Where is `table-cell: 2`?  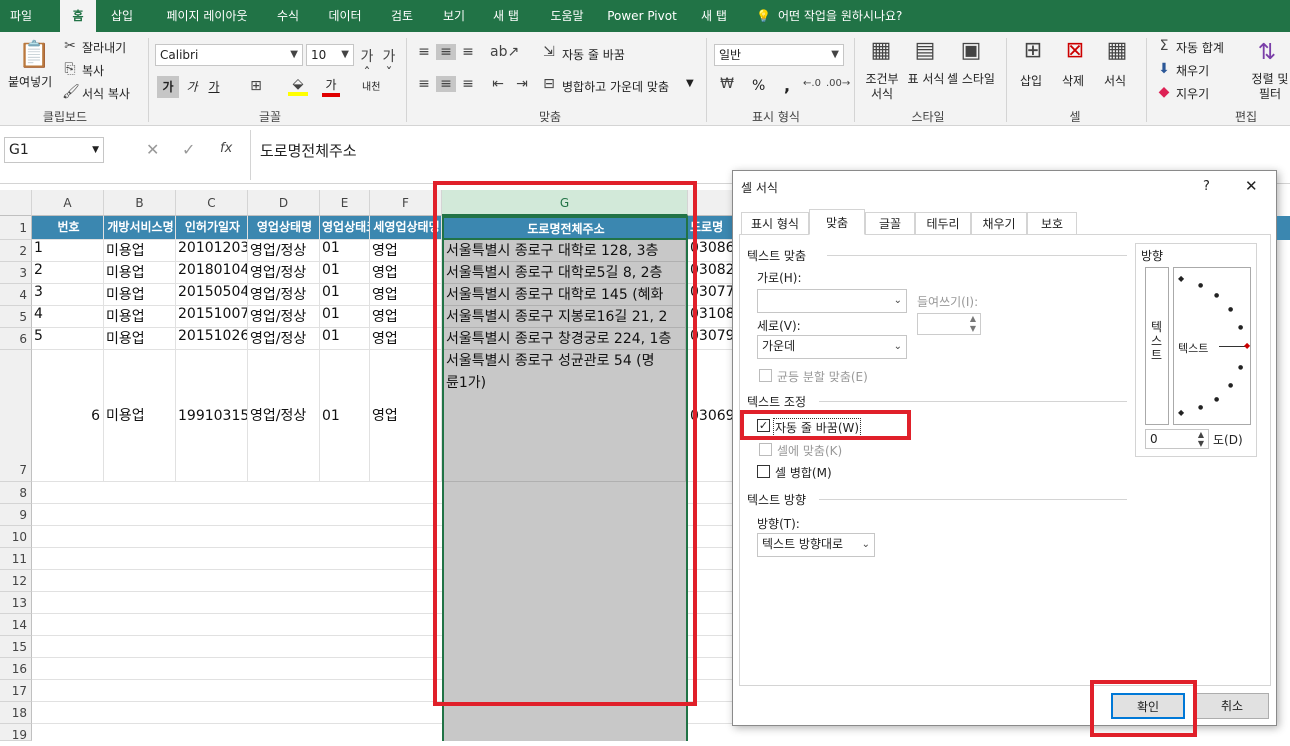 table-cell: 2 is located at coordinates (68, 273).